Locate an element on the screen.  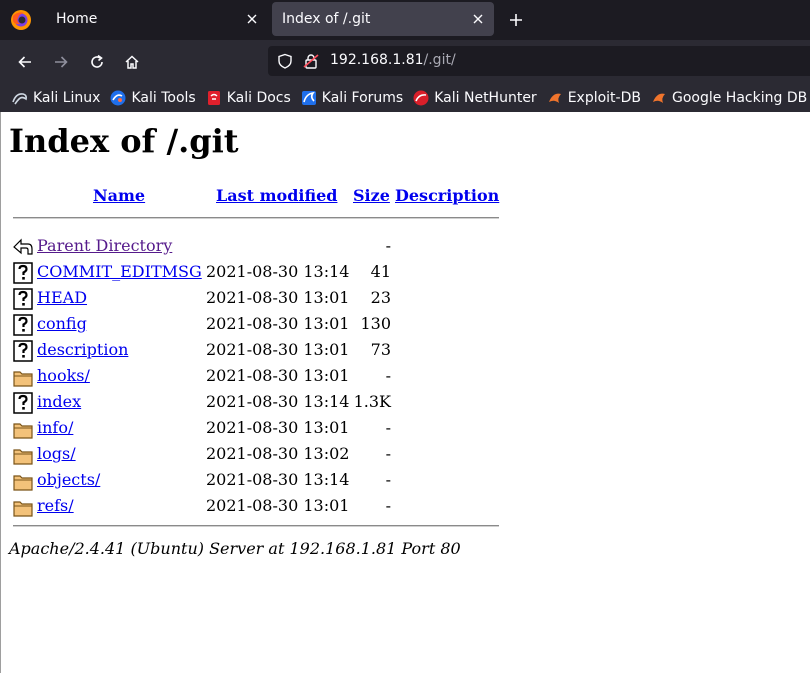
firefox-icon is located at coordinates (21, 20).